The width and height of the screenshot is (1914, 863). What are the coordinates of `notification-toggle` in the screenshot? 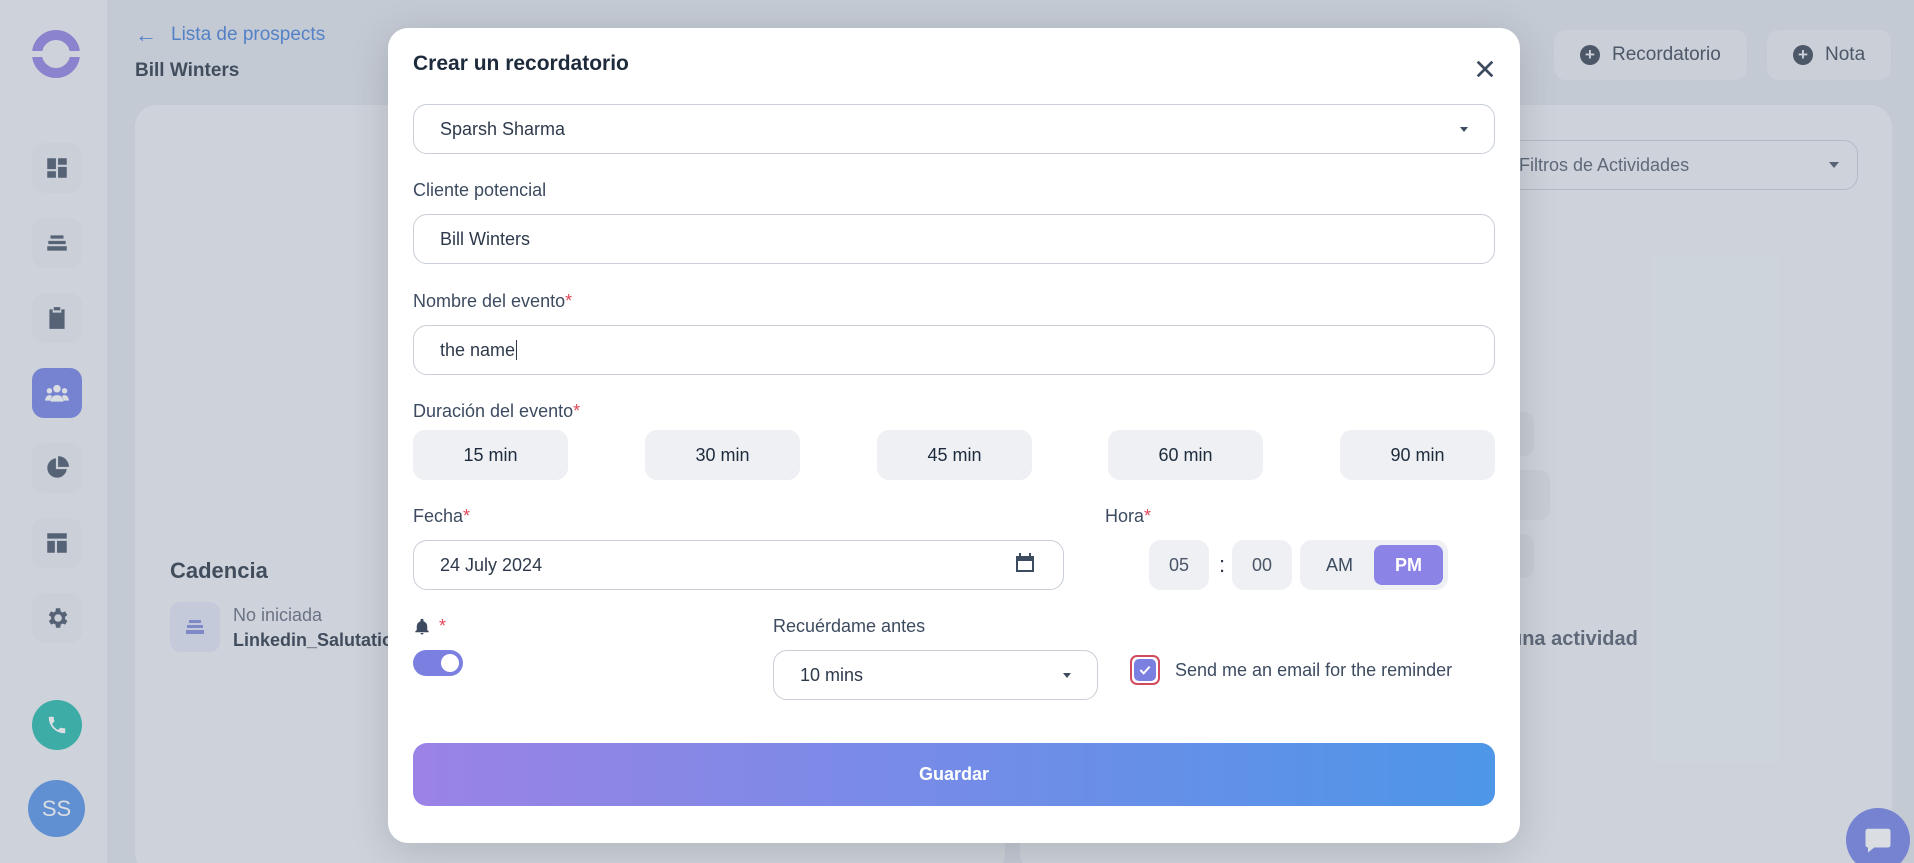 It's located at (438, 663).